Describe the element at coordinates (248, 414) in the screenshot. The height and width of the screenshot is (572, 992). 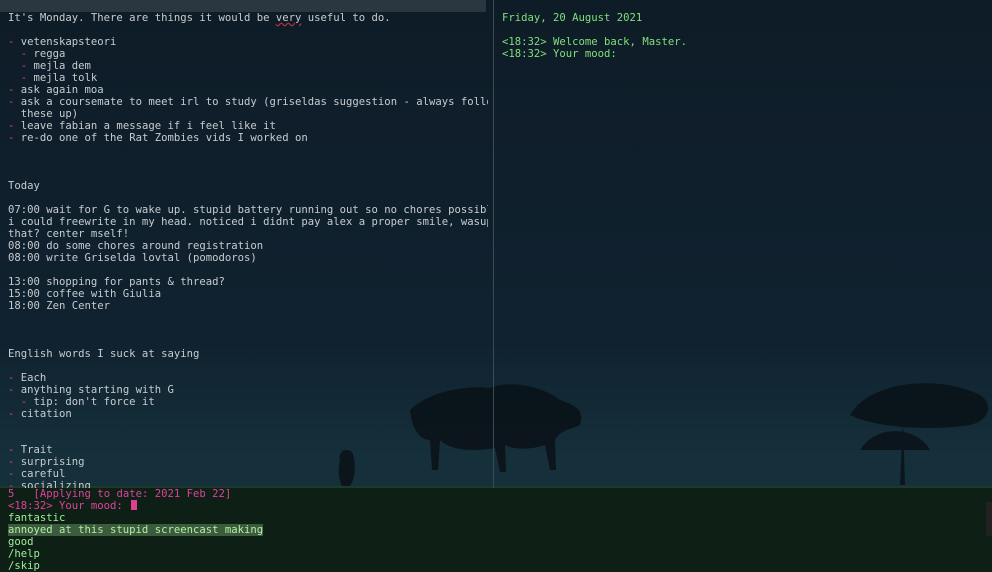
I see `note-line: - citation` at that location.